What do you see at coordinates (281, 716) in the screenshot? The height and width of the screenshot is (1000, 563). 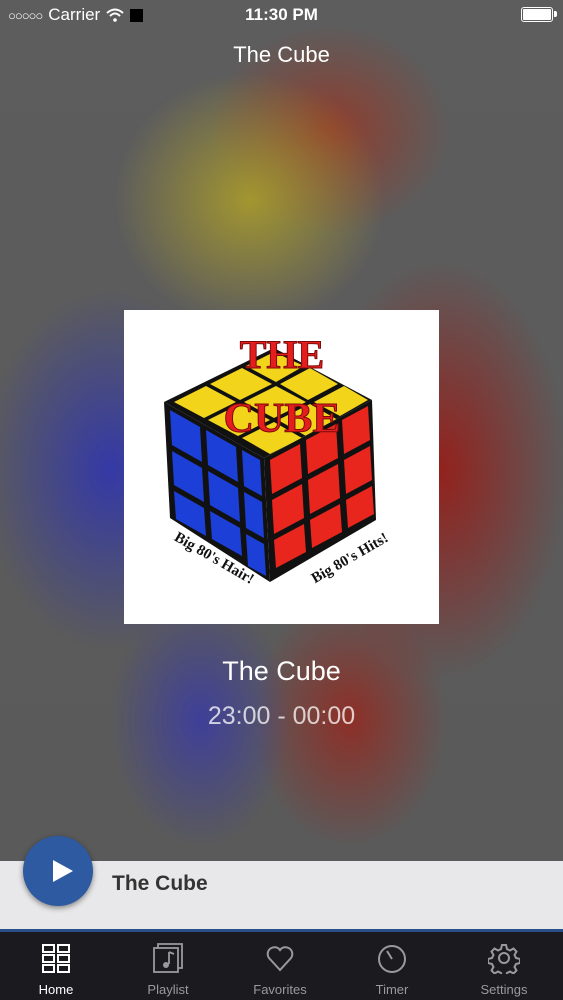 I see `schedule-time: 23:00 - 00:00` at bounding box center [281, 716].